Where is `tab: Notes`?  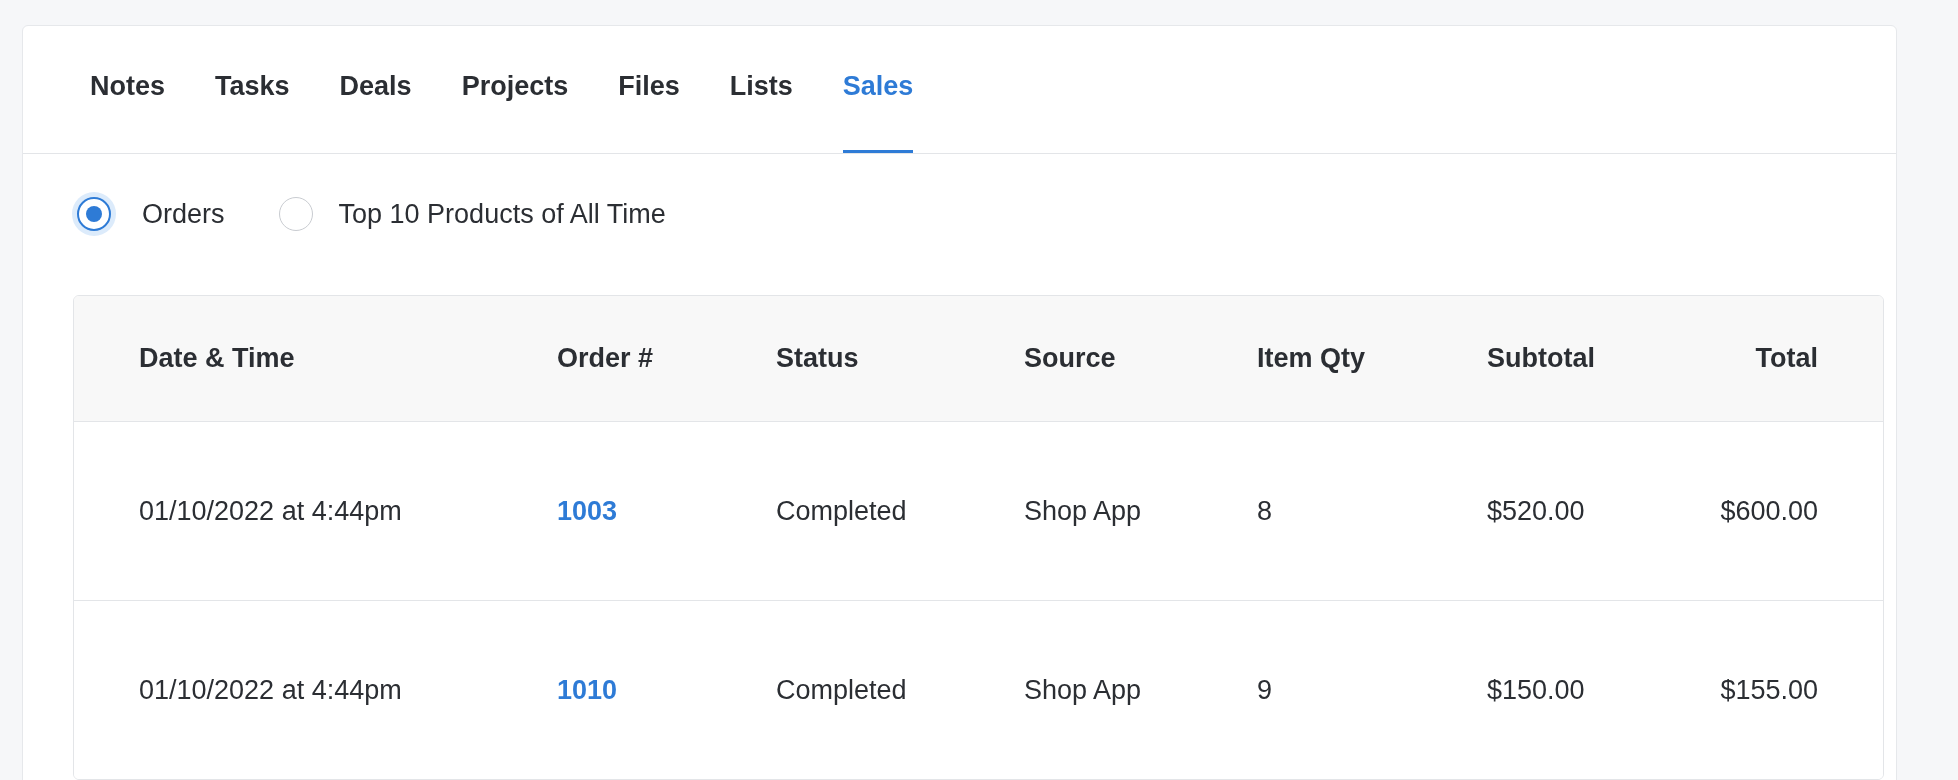
tab: Notes is located at coordinates (127, 89).